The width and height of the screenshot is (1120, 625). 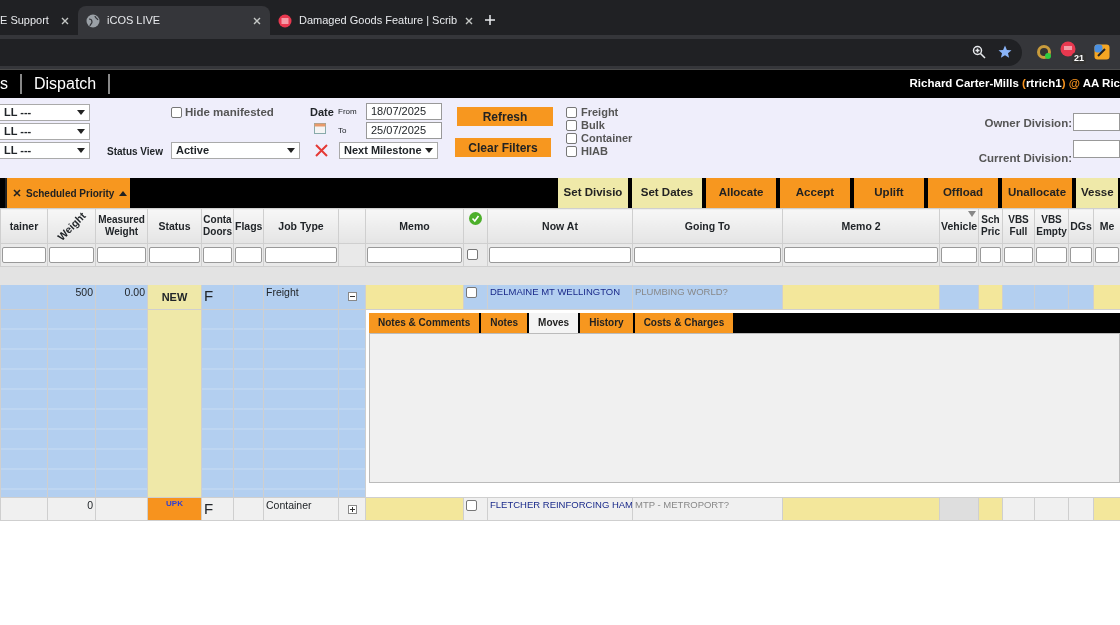 What do you see at coordinates (1028, 123) in the screenshot?
I see `field-label: Owner Division:` at bounding box center [1028, 123].